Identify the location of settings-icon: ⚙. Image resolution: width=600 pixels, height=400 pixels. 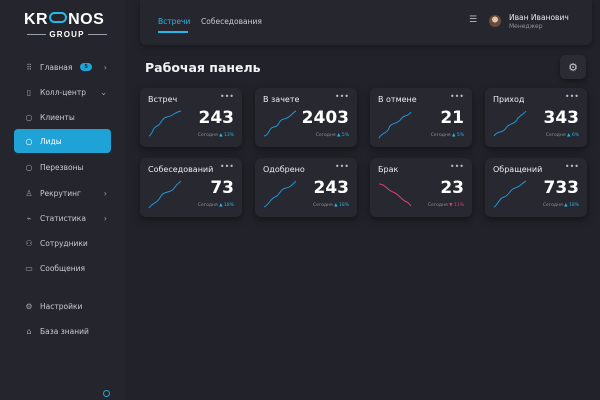
(29, 306).